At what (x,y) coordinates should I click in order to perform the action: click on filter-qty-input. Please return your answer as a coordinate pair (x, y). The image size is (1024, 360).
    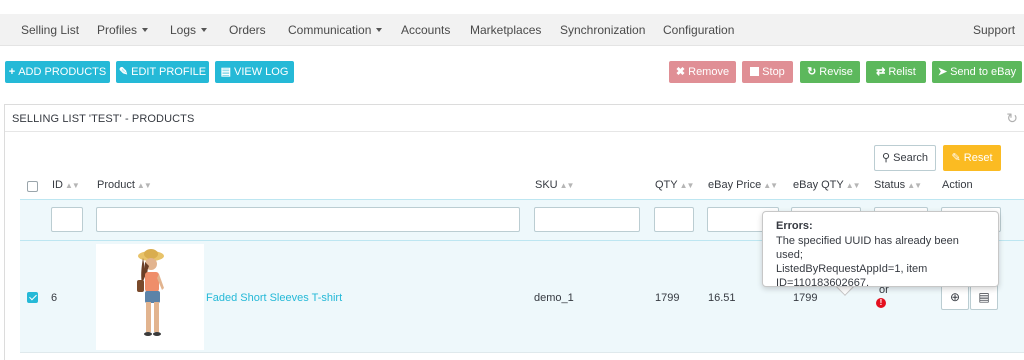
    Looking at the image, I should click on (674, 219).